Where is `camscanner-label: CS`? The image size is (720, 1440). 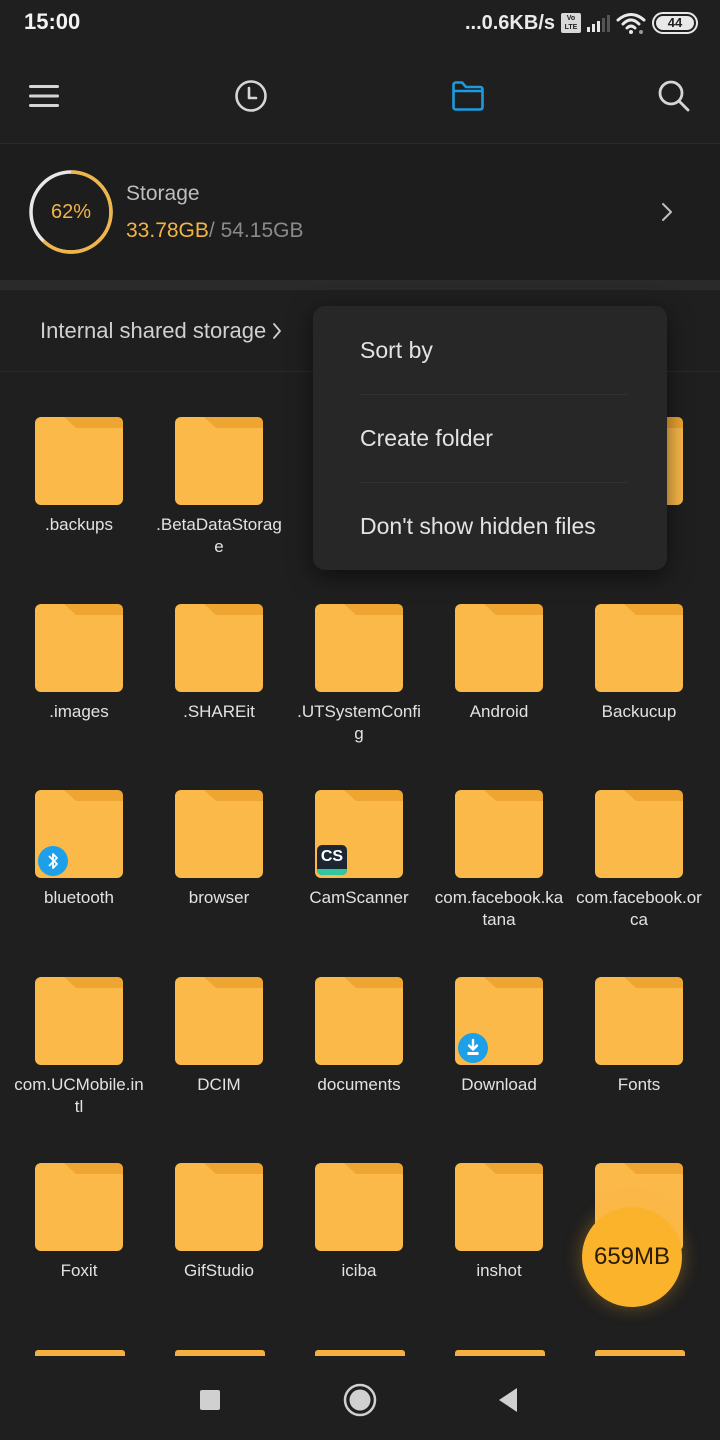
camscanner-label: CS is located at coordinates (332, 856).